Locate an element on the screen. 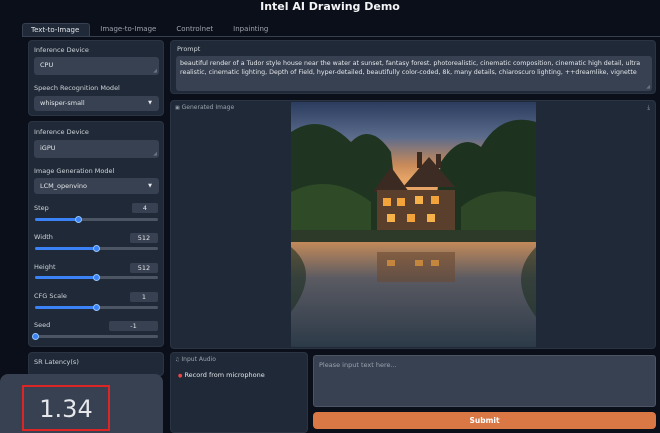 The image size is (660, 433). music-note-icon: ♫ is located at coordinates (177, 360).